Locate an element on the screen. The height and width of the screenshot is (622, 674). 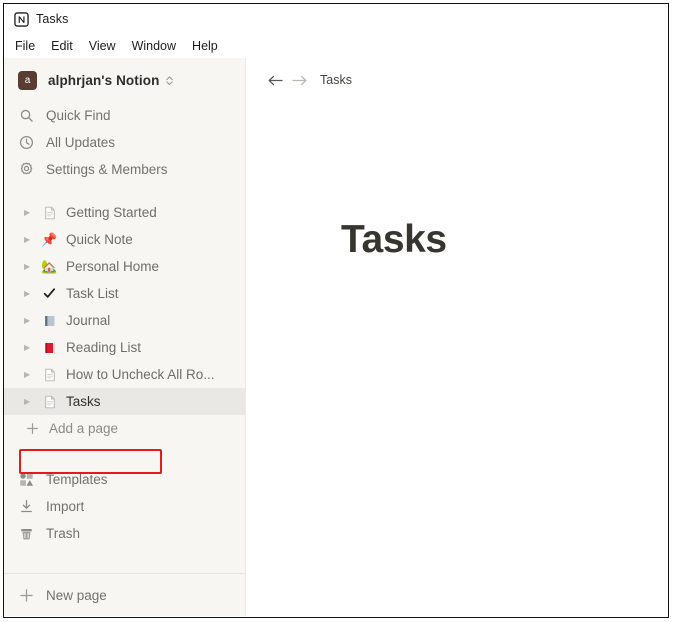
sidebar-item-settings-members: Settings & Members is located at coordinates (124, 169).